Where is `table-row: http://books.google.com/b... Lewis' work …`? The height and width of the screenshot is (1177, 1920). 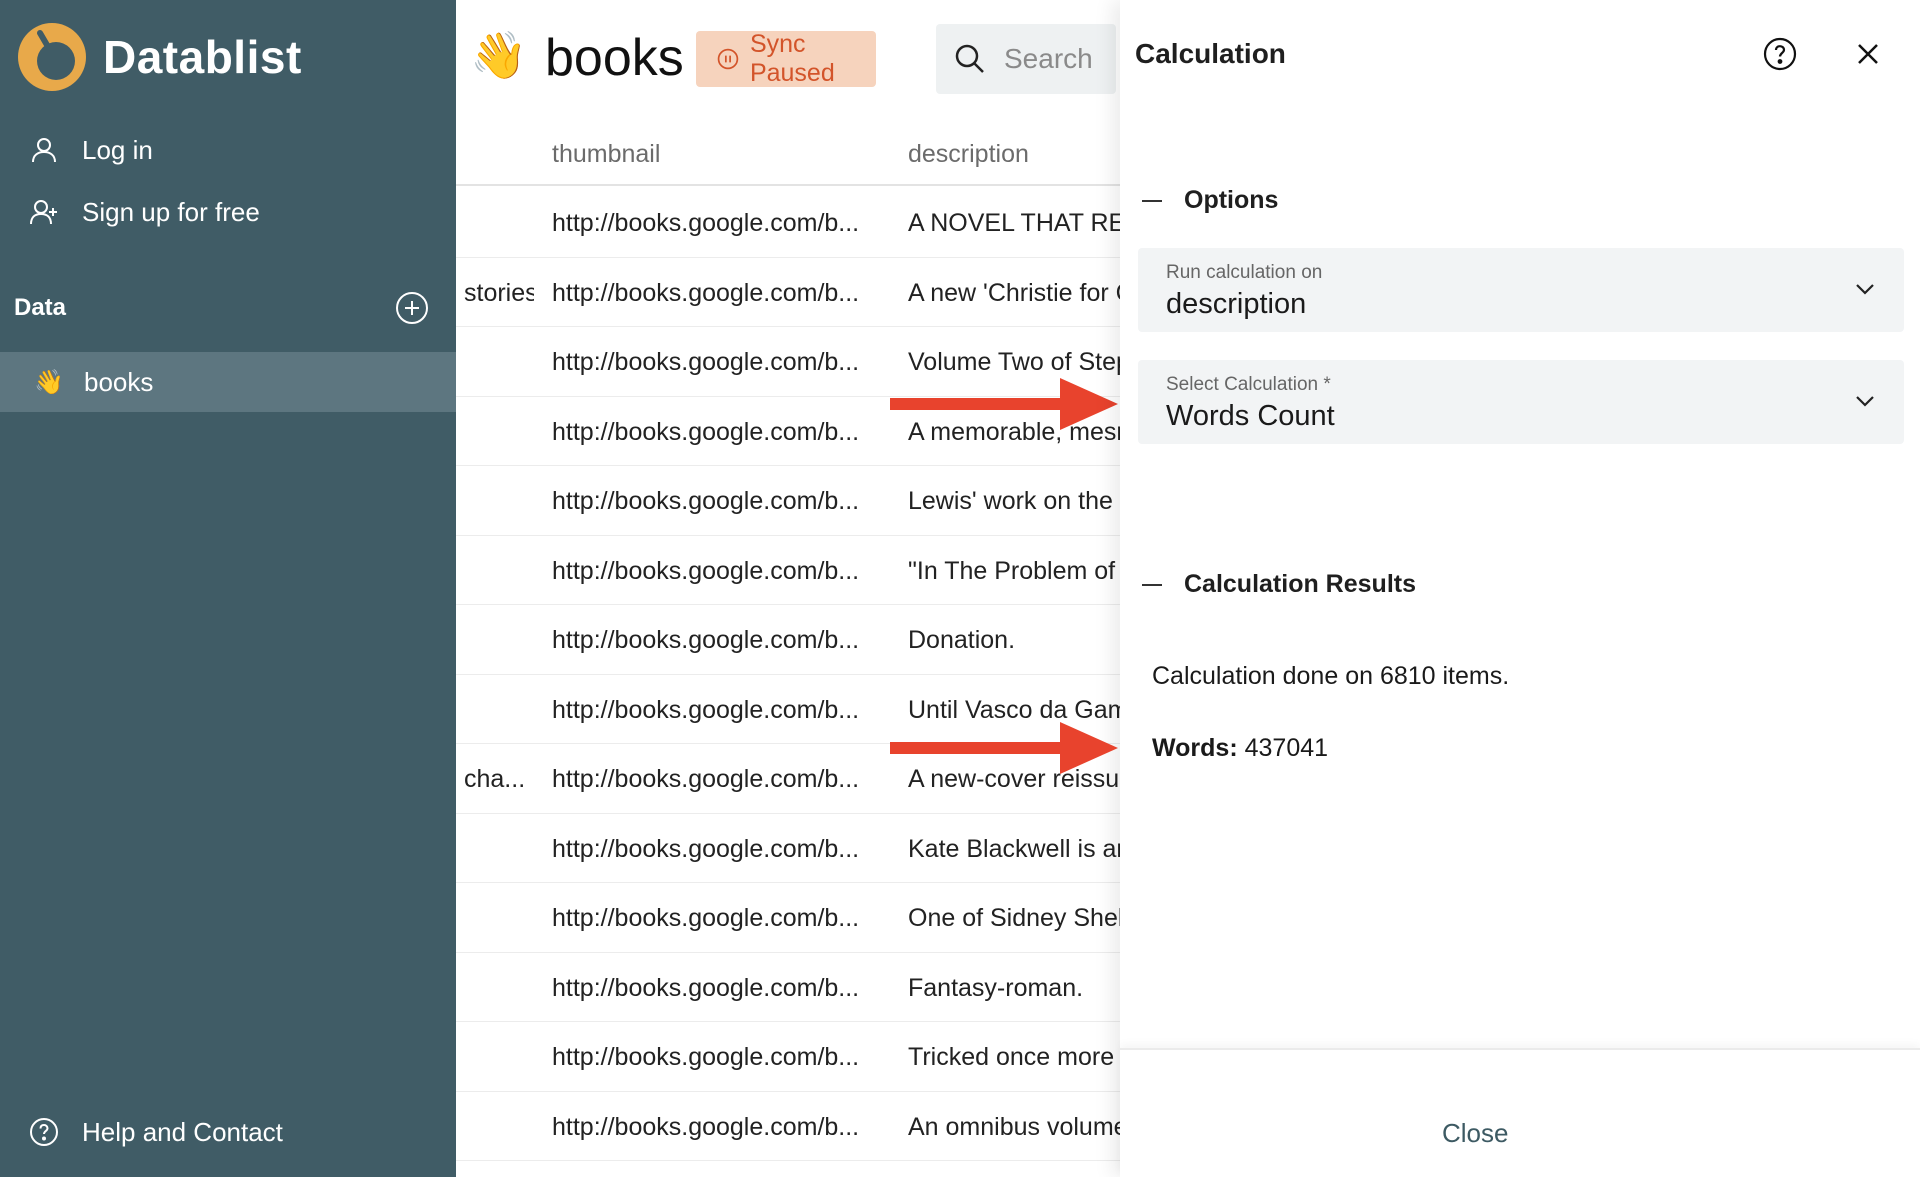
table-row: http://books.google.com/b... Lewis' work … is located at coordinates (788, 501).